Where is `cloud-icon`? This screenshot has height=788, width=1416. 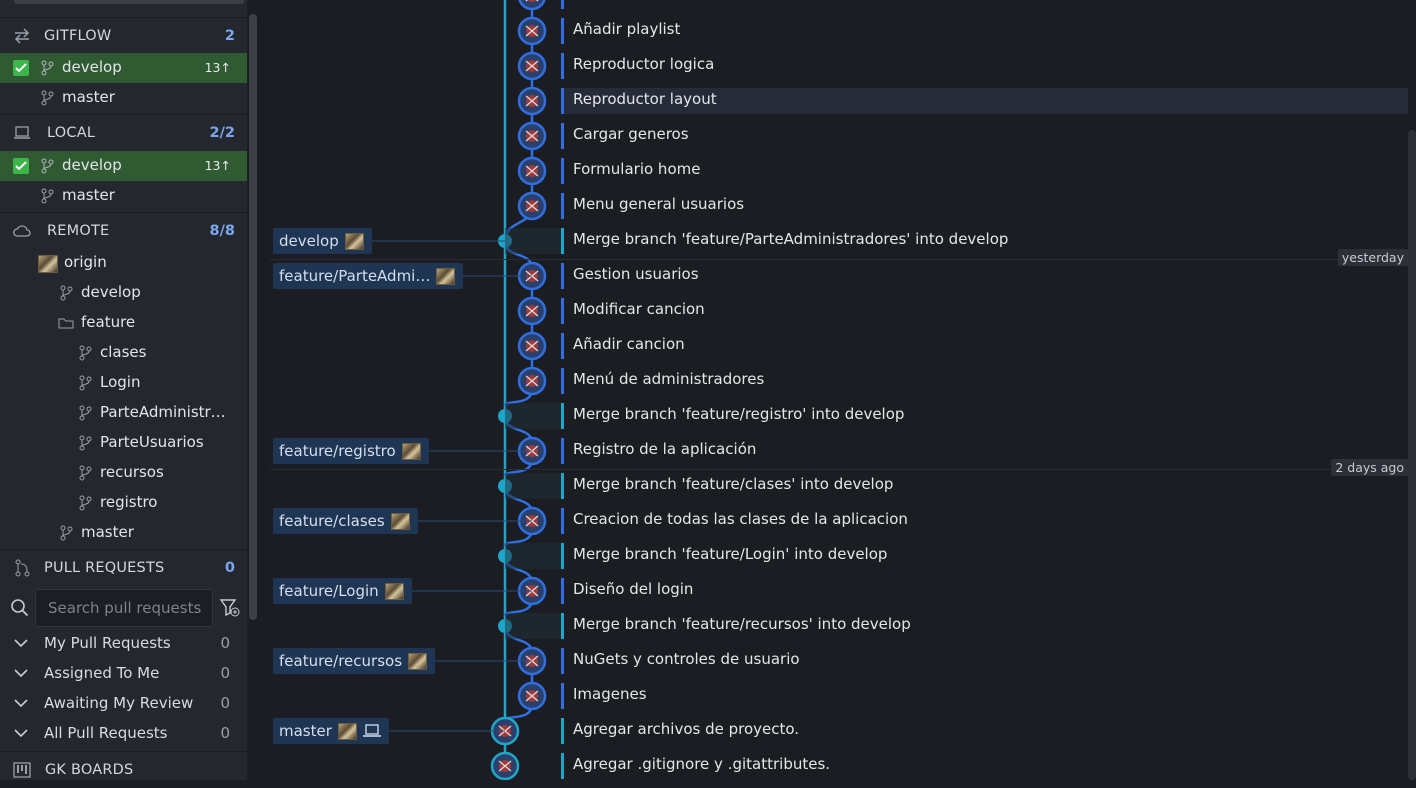
cloud-icon is located at coordinates (22, 231).